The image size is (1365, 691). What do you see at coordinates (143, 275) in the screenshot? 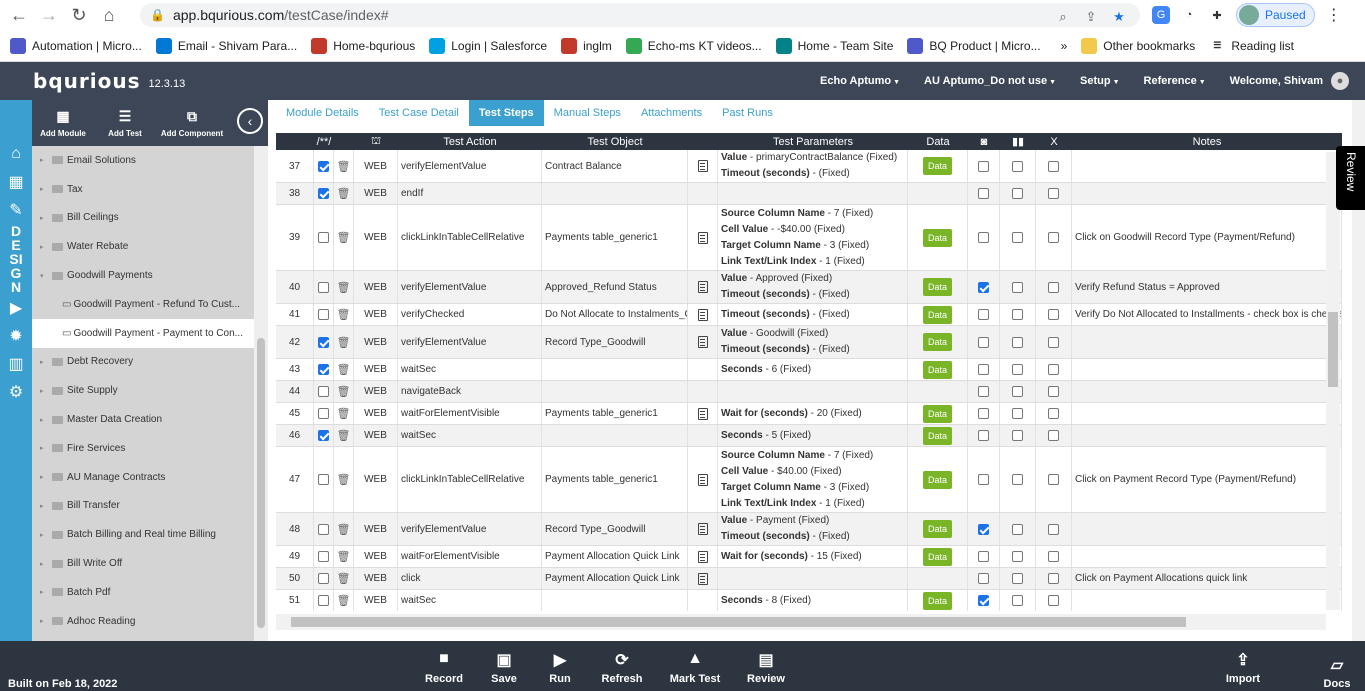
I see `tree-module-item: ▾ Goodwill Payments` at bounding box center [143, 275].